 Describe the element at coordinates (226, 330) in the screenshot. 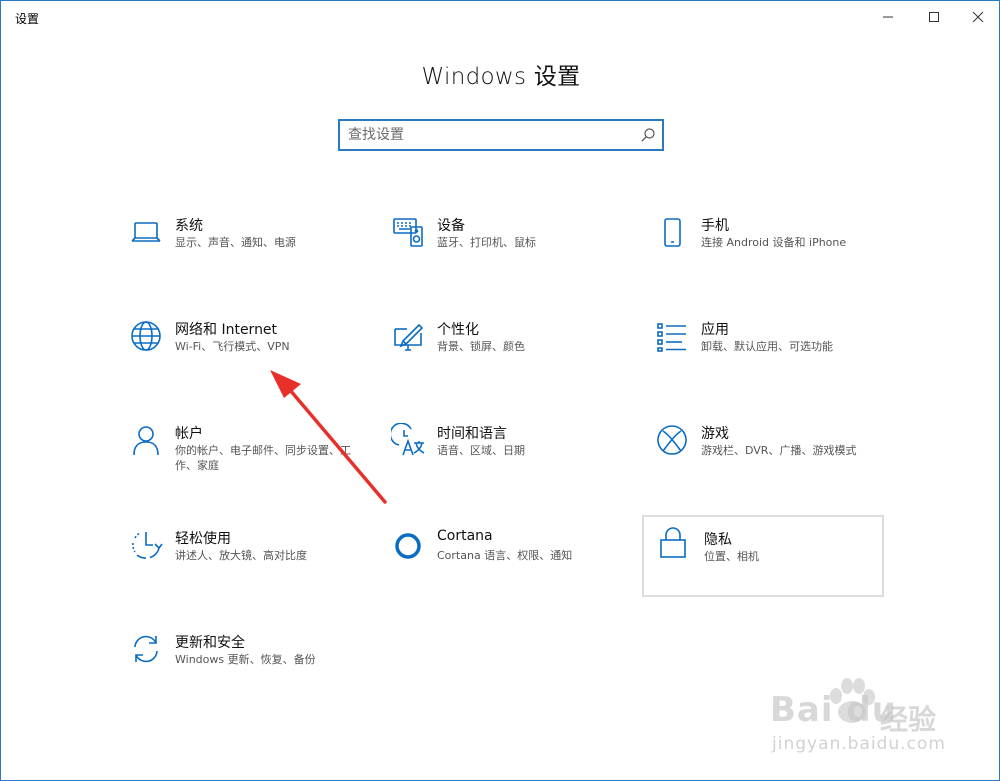

I see `tile-title: 网络和 Internet` at that location.